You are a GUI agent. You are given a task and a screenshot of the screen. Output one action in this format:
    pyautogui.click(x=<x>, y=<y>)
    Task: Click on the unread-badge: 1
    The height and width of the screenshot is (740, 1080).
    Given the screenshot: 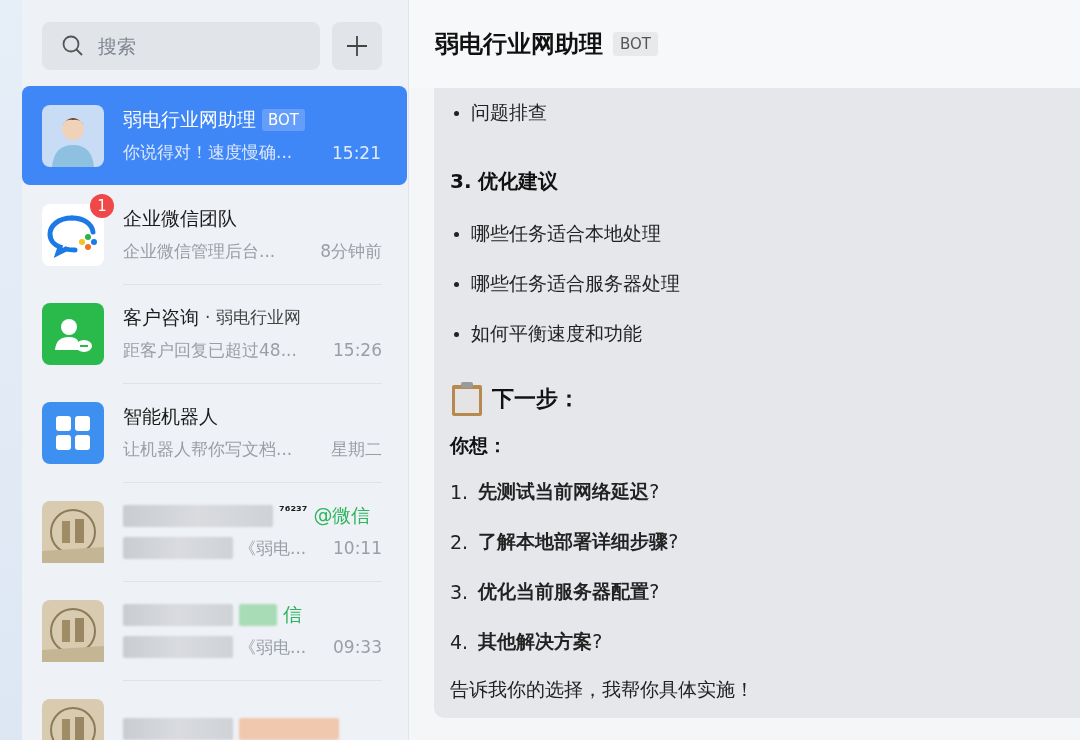 What is the action you would take?
    pyautogui.click(x=102, y=205)
    